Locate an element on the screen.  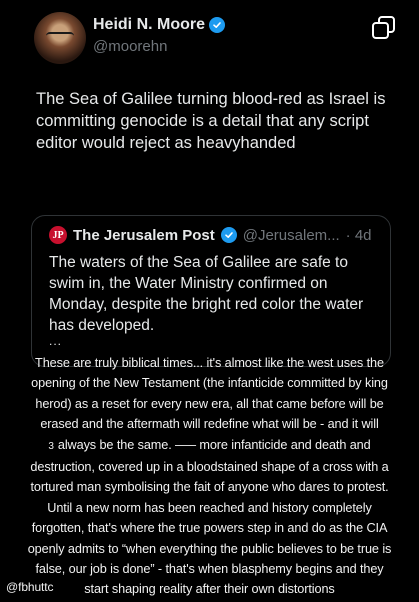
story-username: @fbhuttc is located at coordinates (31, 587).